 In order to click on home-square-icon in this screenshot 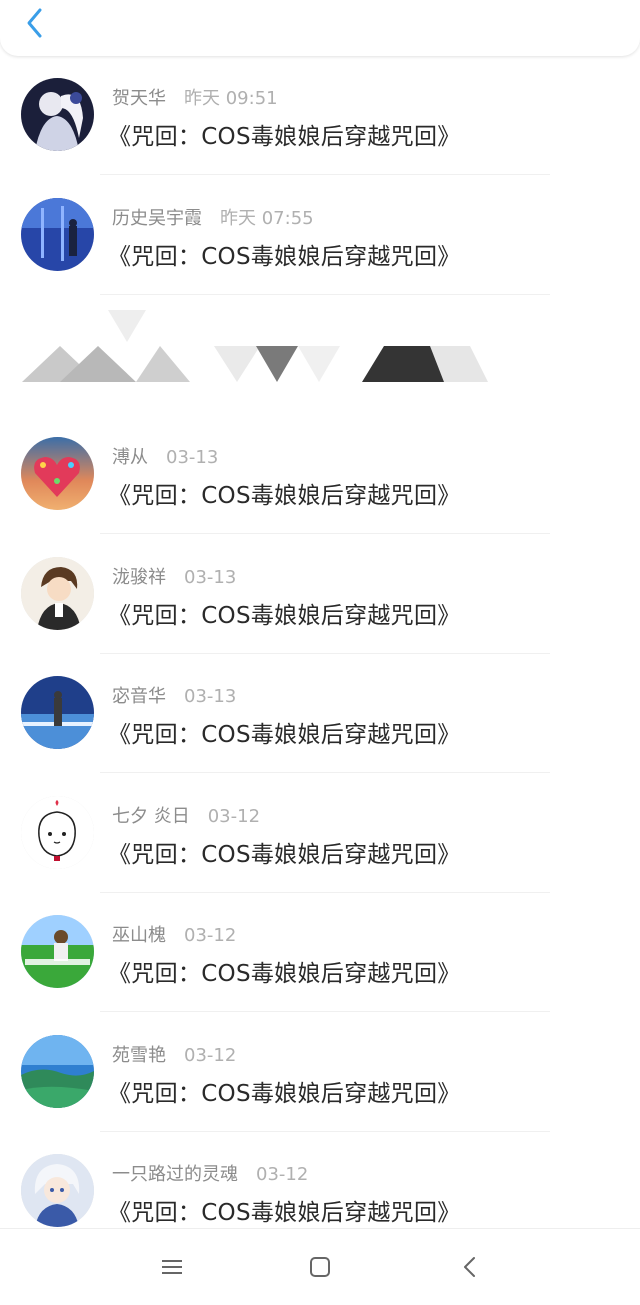, I will do `click(320, 1267)`.